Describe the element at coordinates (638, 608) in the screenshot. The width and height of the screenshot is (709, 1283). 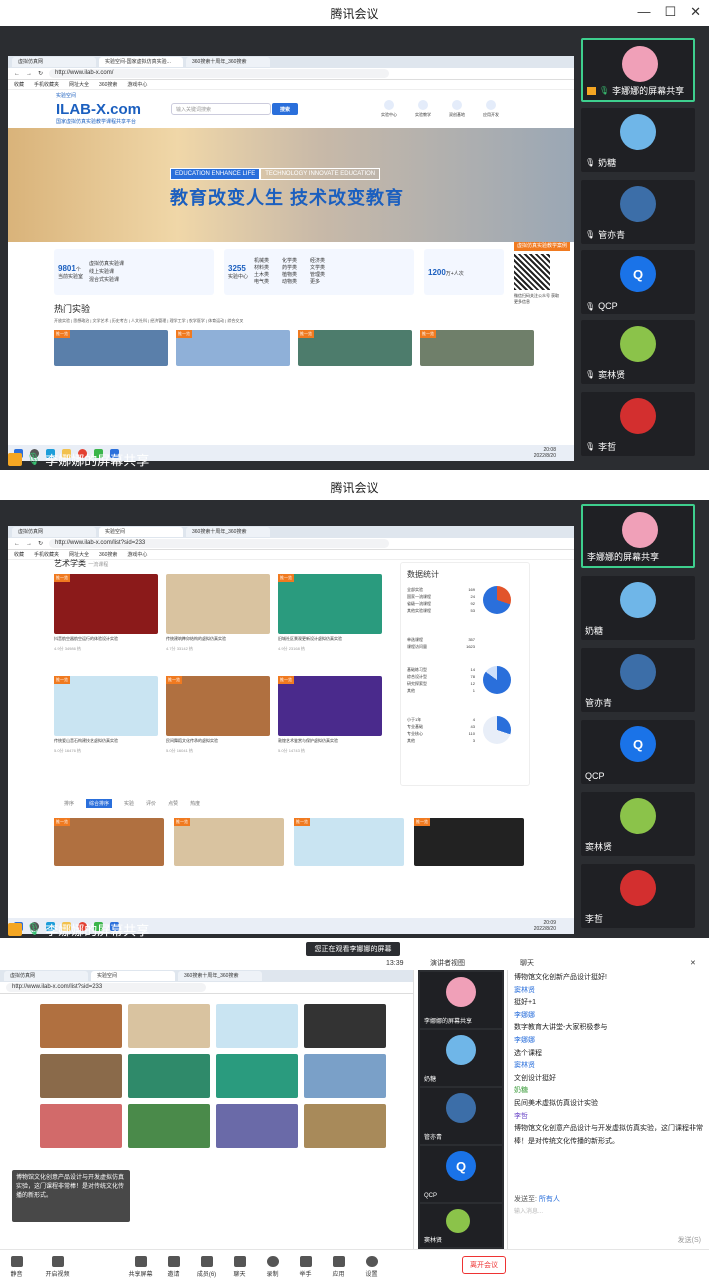
I see `participant-tile: 奶糖` at that location.